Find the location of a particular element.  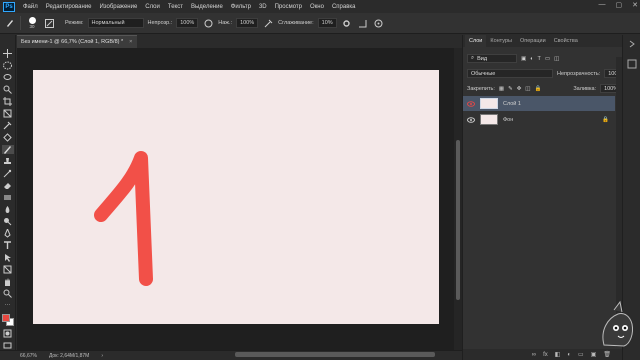

close-icon: ✕ is located at coordinates (635, 5).